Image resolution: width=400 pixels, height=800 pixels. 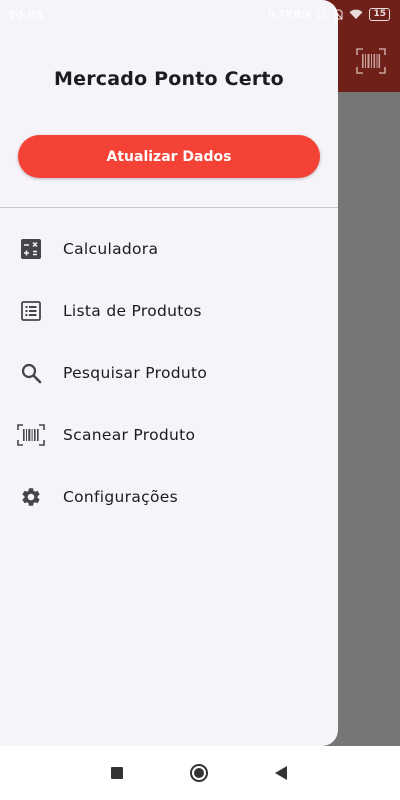 I want to click on drawer-divider, so click(x=169, y=207).